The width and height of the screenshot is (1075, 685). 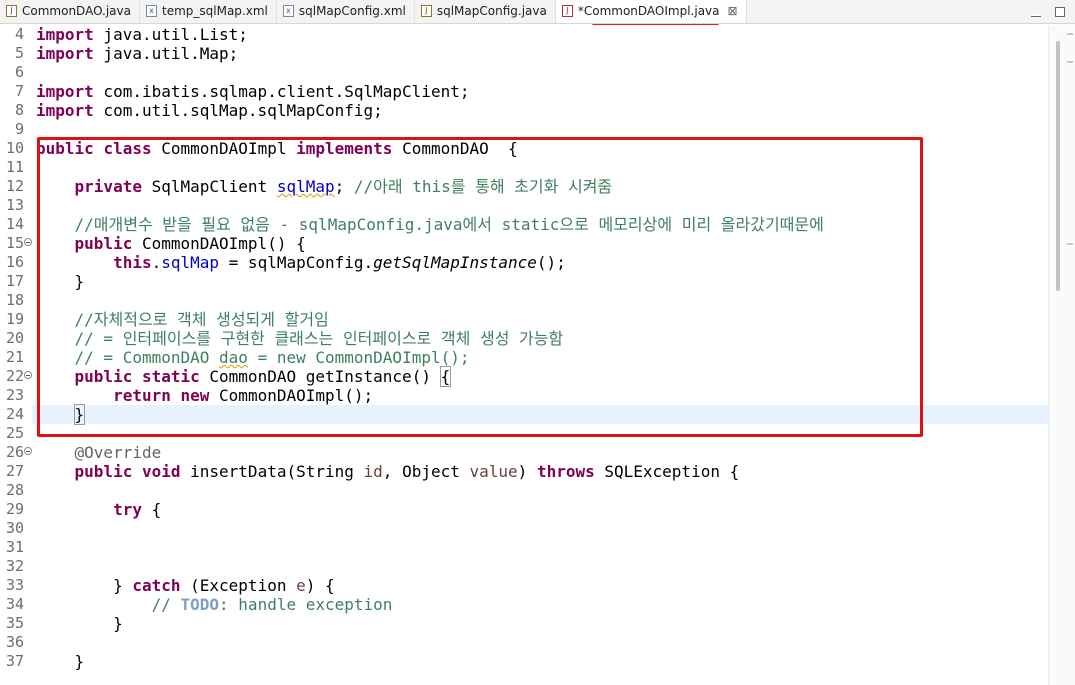 I want to click on tab-commondaoimpl-java: J *CommonDAOImpl.java ⊠, so click(x=651, y=11).